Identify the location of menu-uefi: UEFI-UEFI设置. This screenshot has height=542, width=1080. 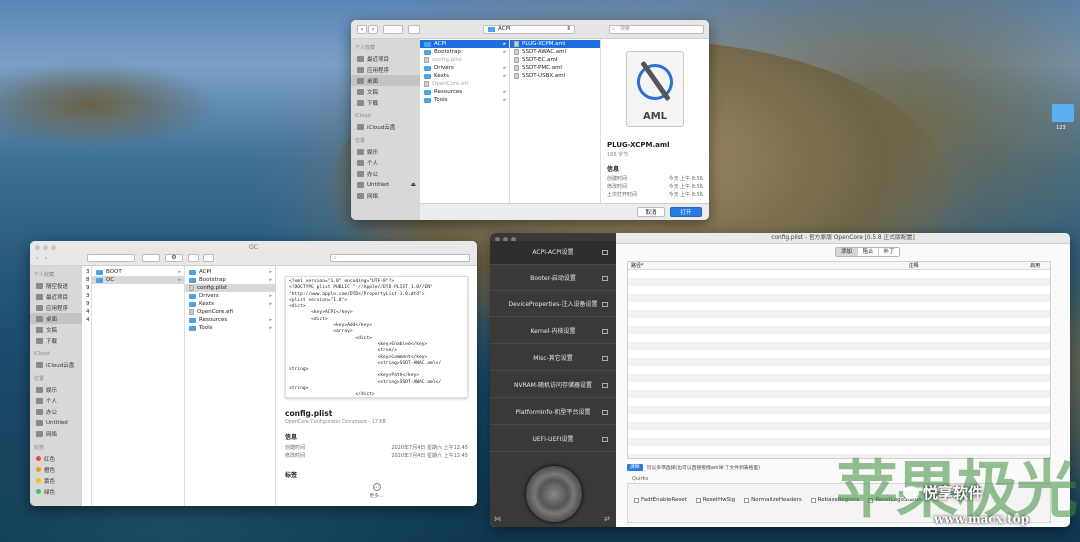
(553, 440).